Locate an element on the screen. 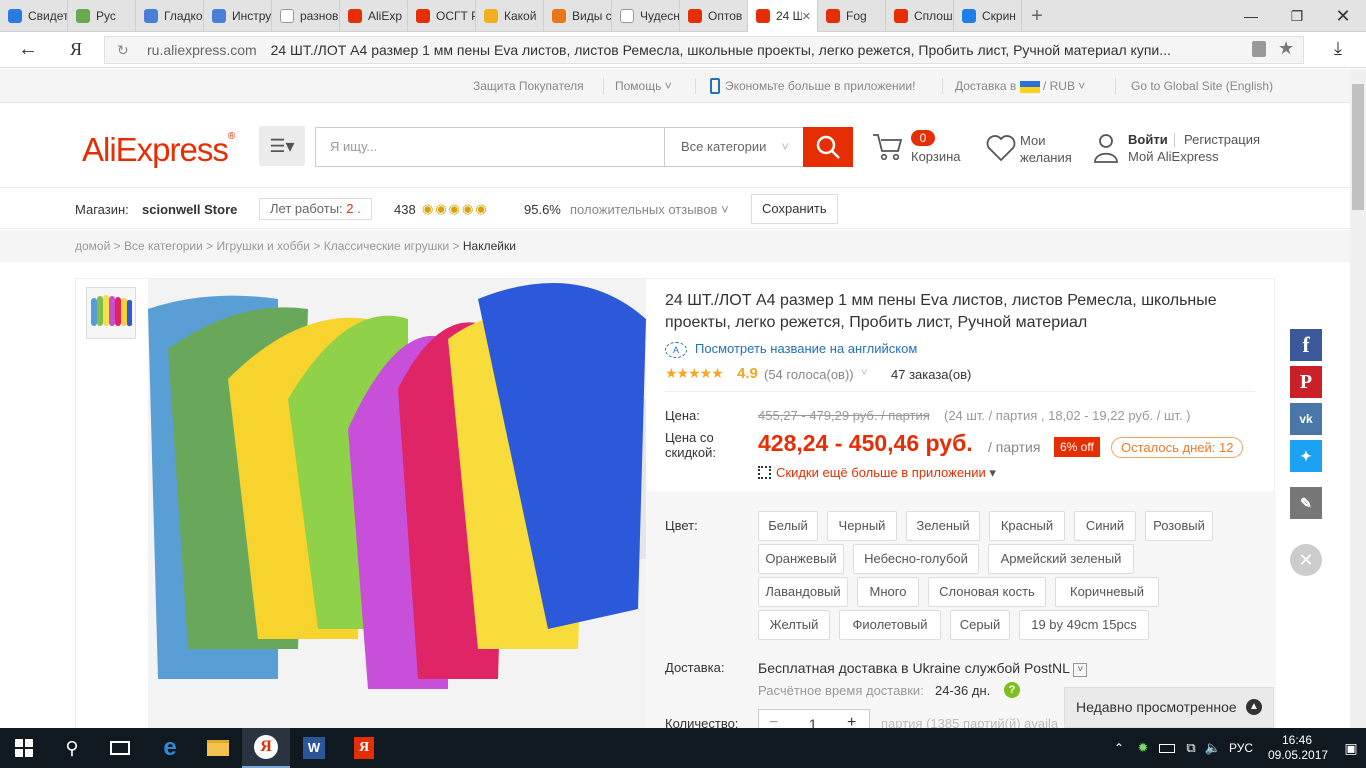 This screenshot has height=768, width=1366. breadcrumb-all-categories: Все категории is located at coordinates (163, 246).